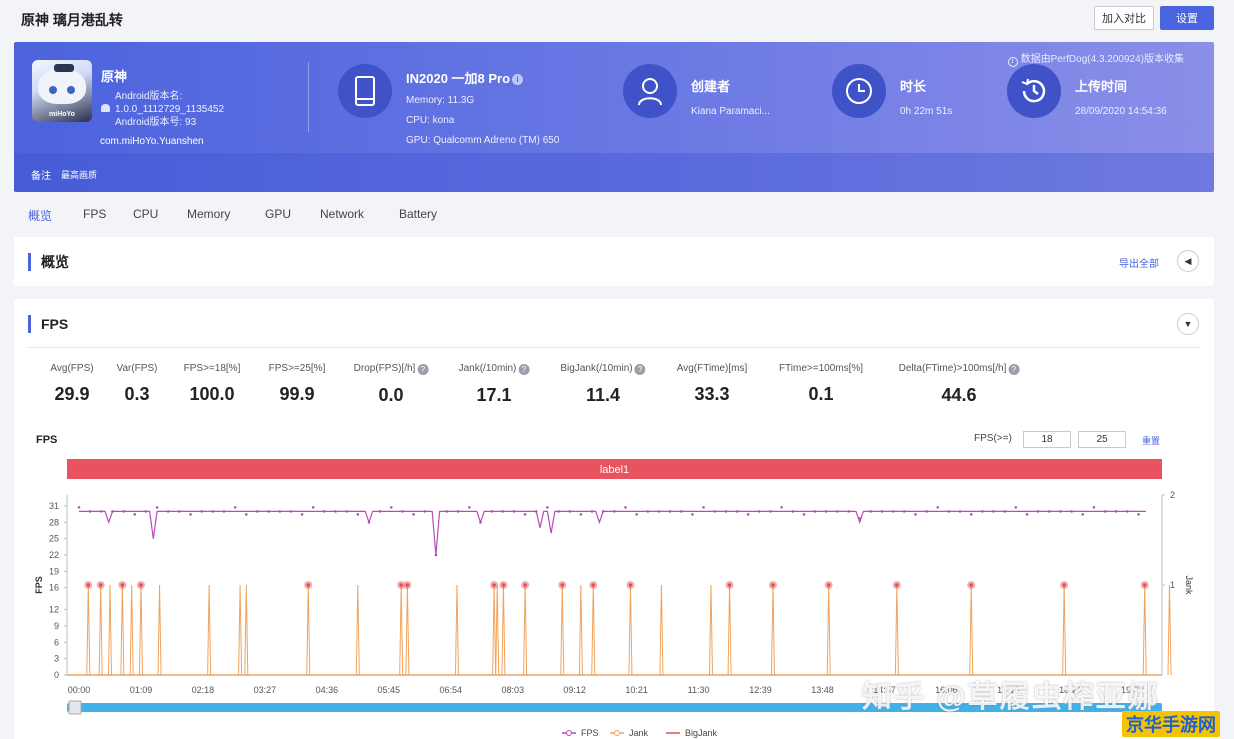 The image size is (1234, 739). What do you see at coordinates (359, 217) in the screenshot?
I see `tab-network: Network` at bounding box center [359, 217].